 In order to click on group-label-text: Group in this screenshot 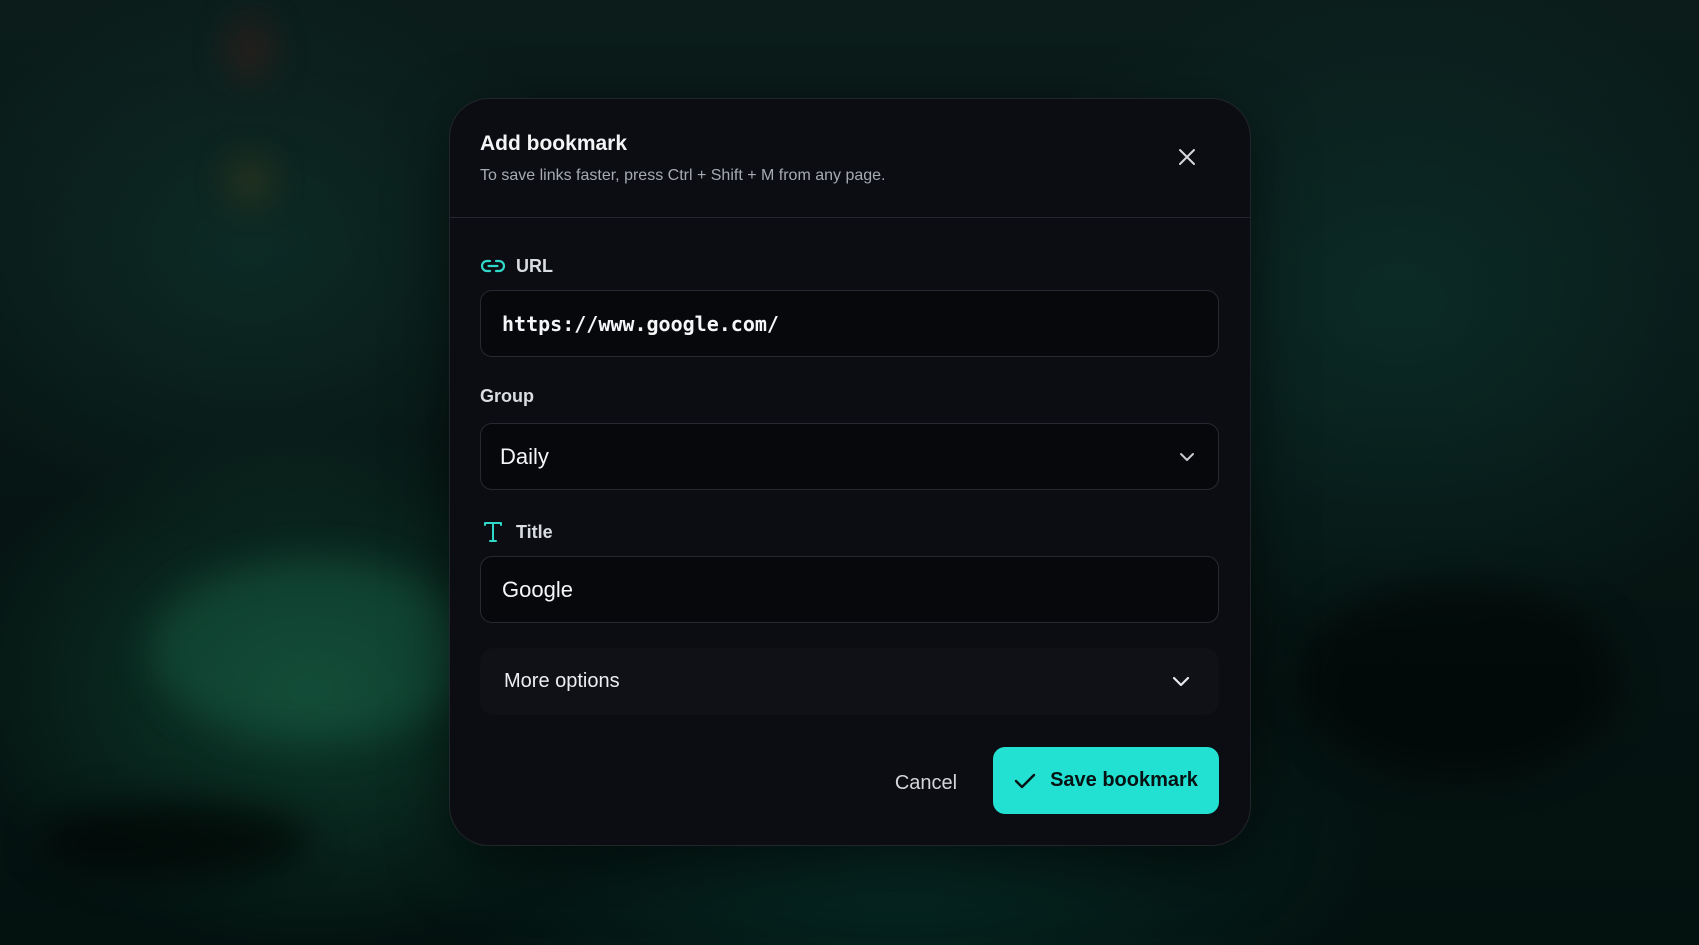, I will do `click(507, 396)`.